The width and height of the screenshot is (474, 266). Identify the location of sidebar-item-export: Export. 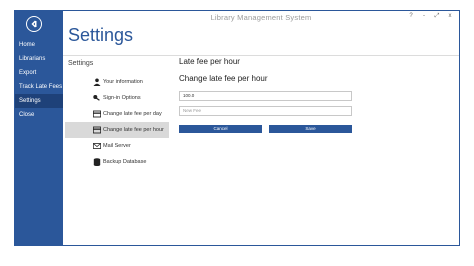
(39, 73).